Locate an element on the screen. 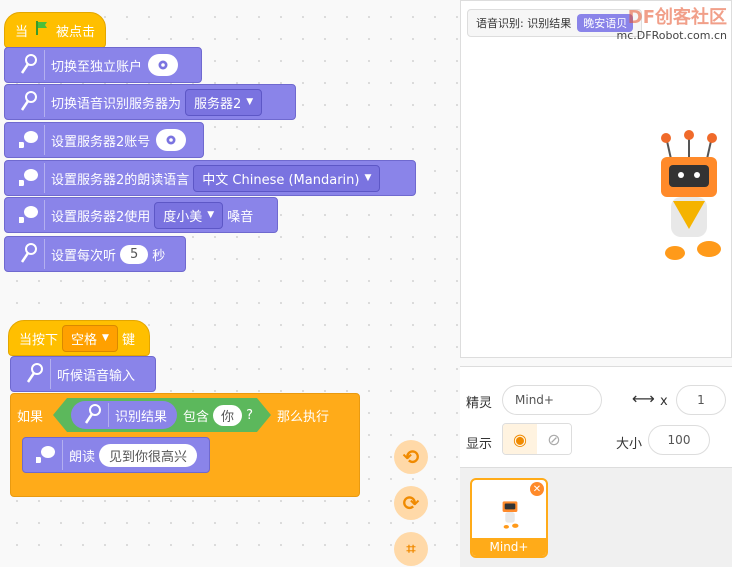 Image resolution: width=732 pixels, height=567 pixels. watermark-url: mc.DFRobot.com.cn is located at coordinates (671, 35).